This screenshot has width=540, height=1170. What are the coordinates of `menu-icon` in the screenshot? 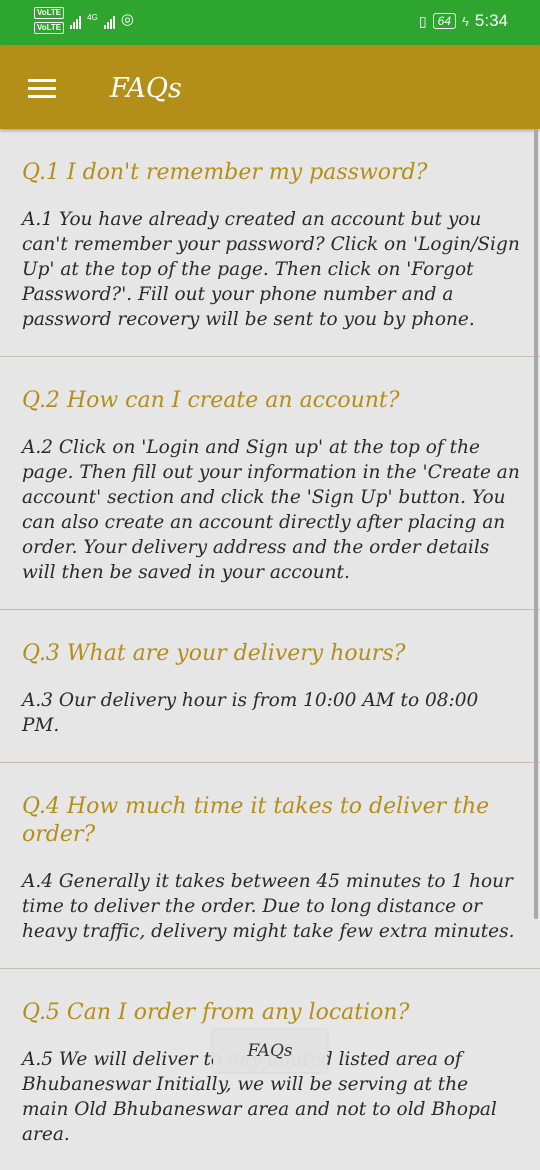 It's located at (42, 88).